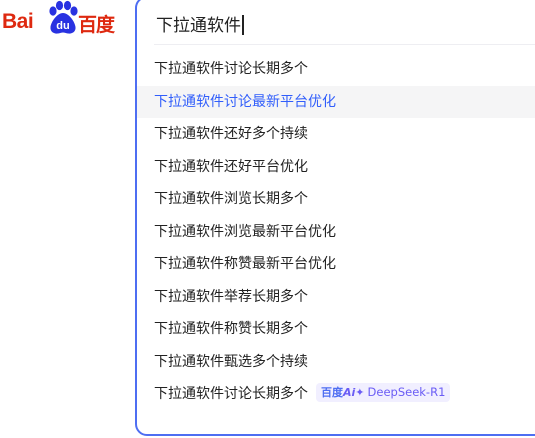 The height and width of the screenshot is (438, 535). I want to click on suggestion-item-ai: 下拉通软件讨论长期多个 百度Ai✦ DeepSeek-R1, so click(336, 394).